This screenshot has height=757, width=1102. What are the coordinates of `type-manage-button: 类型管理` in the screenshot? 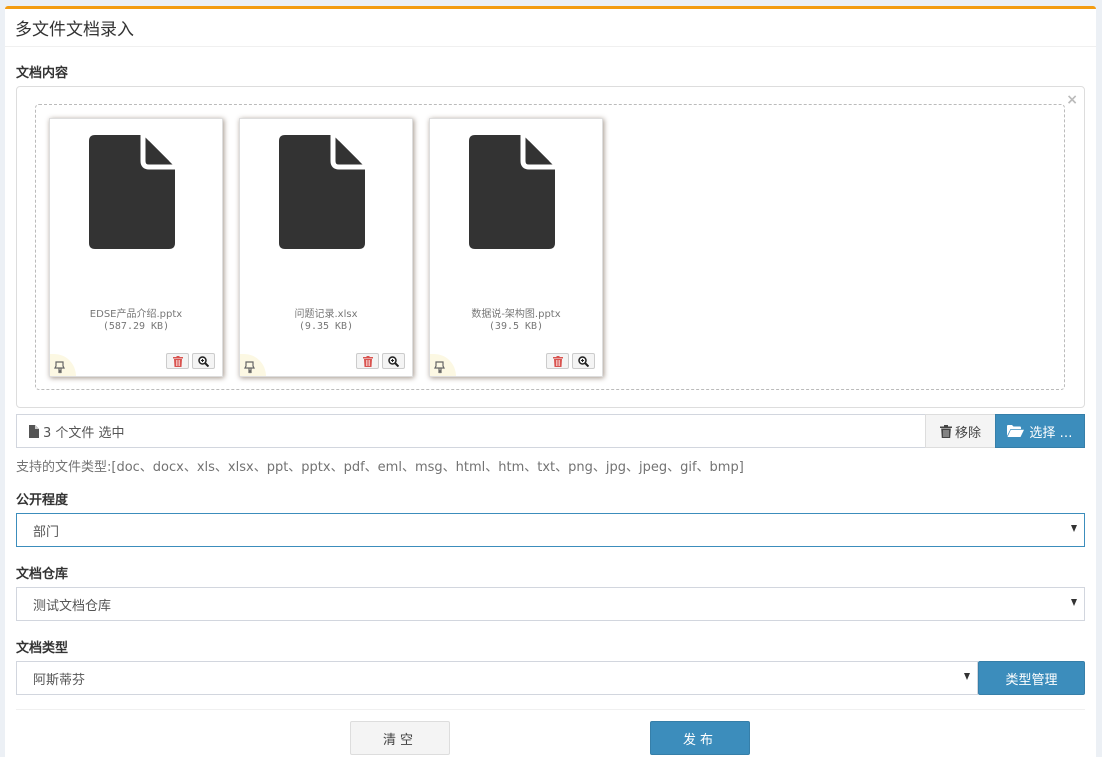 It's located at (1031, 678).